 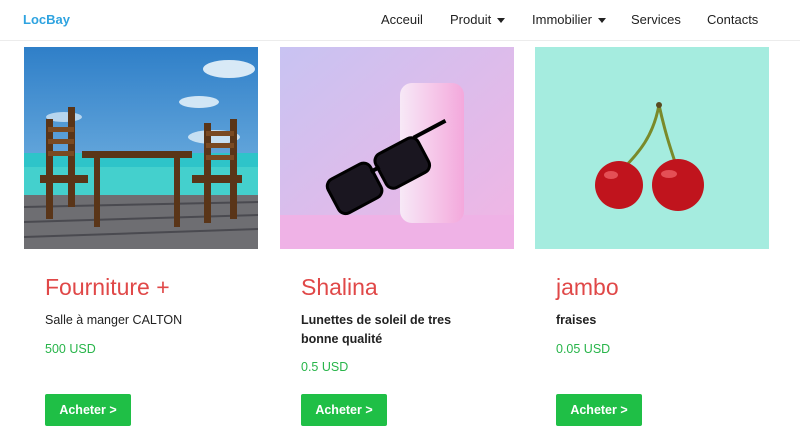 I want to click on product-price: 0.05 USD, so click(x=583, y=349).